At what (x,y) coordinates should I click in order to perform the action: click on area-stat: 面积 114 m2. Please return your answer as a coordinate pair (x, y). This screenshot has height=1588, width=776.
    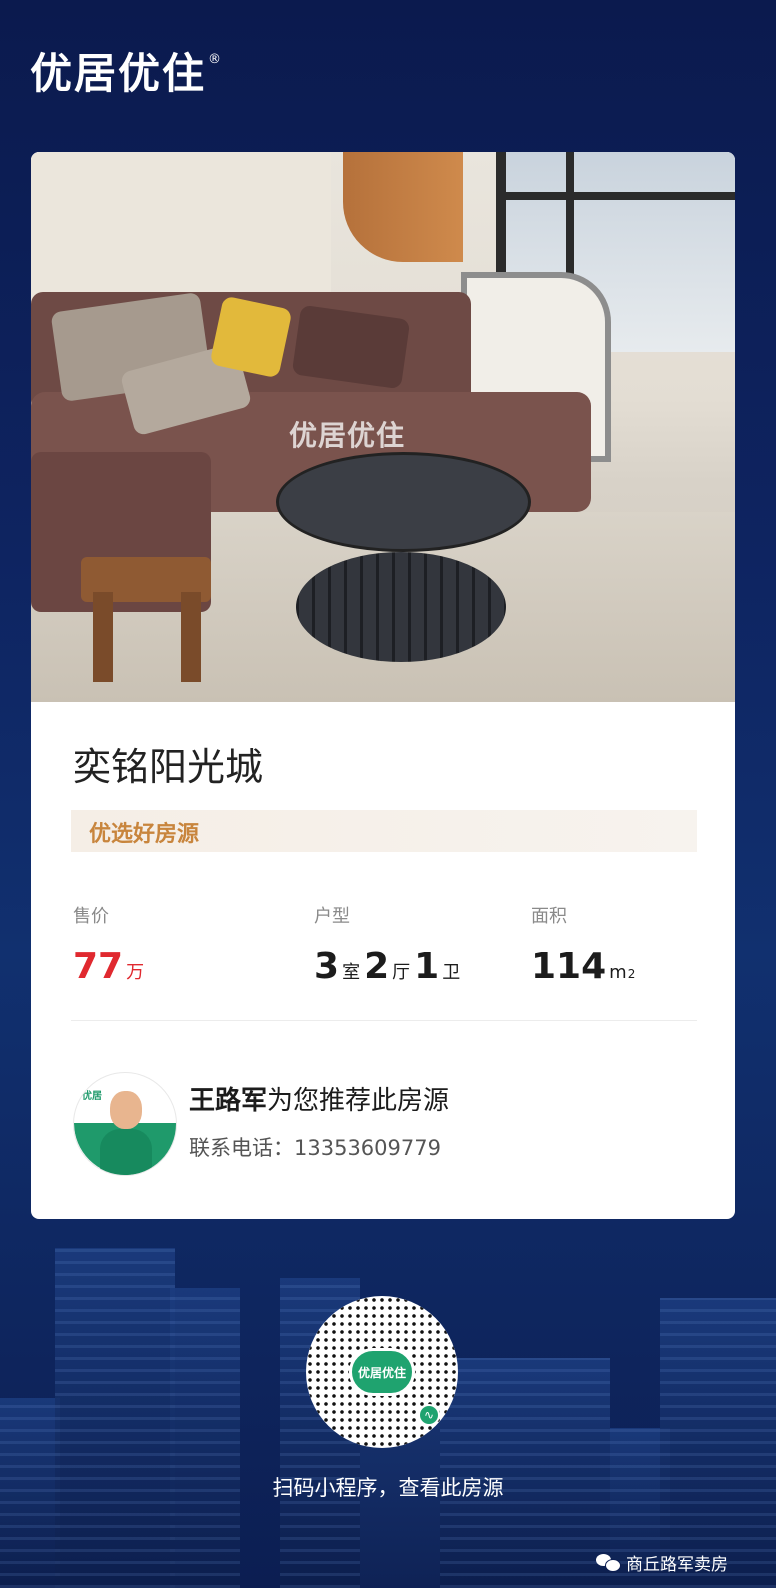
    Looking at the image, I should click on (583, 944).